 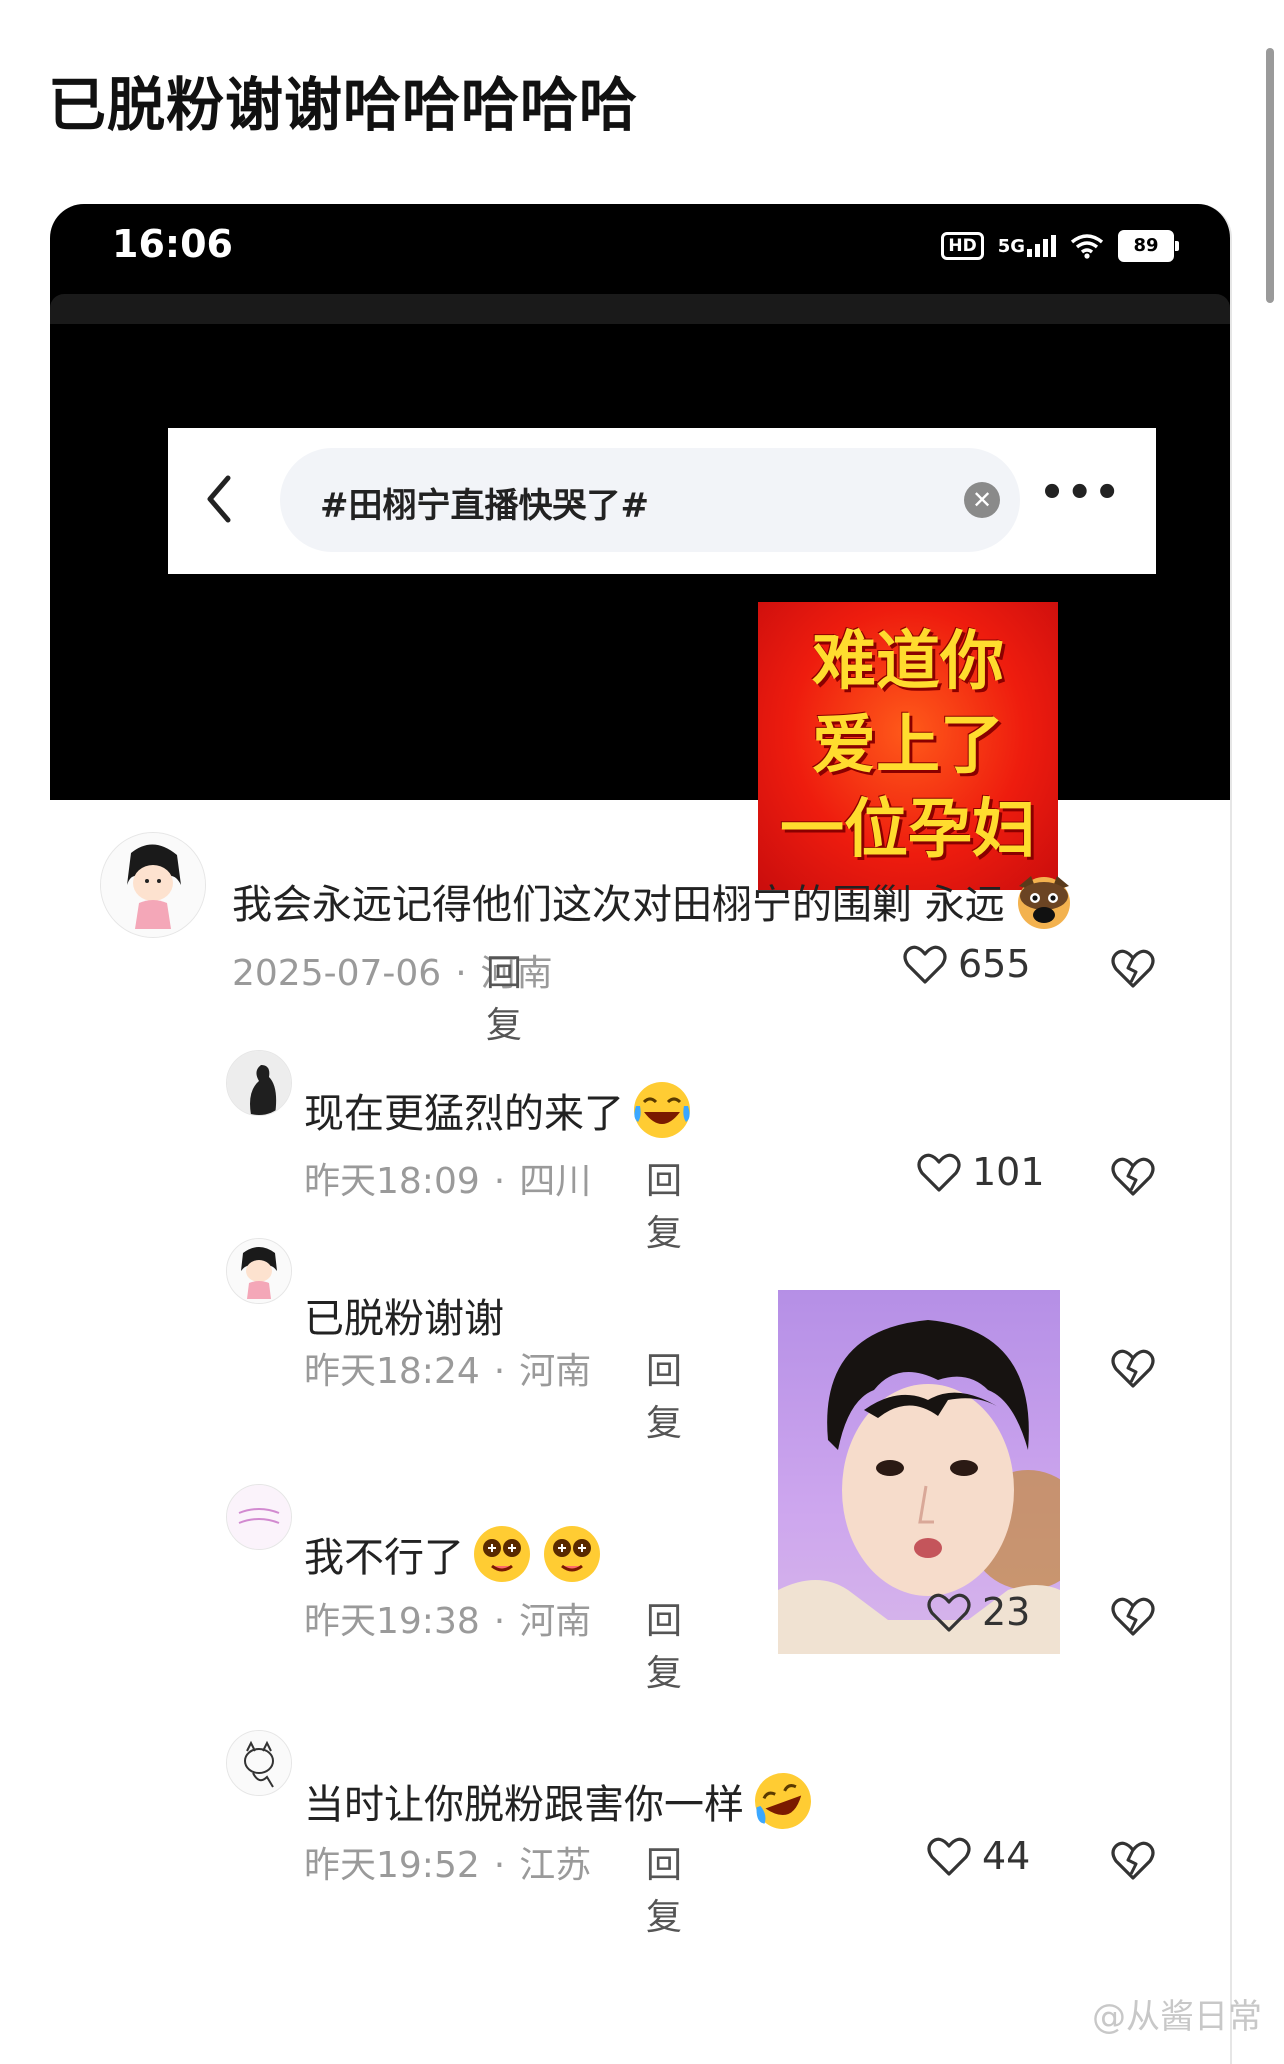 I want to click on sticker-line: 爱上了, so click(x=908, y=746).